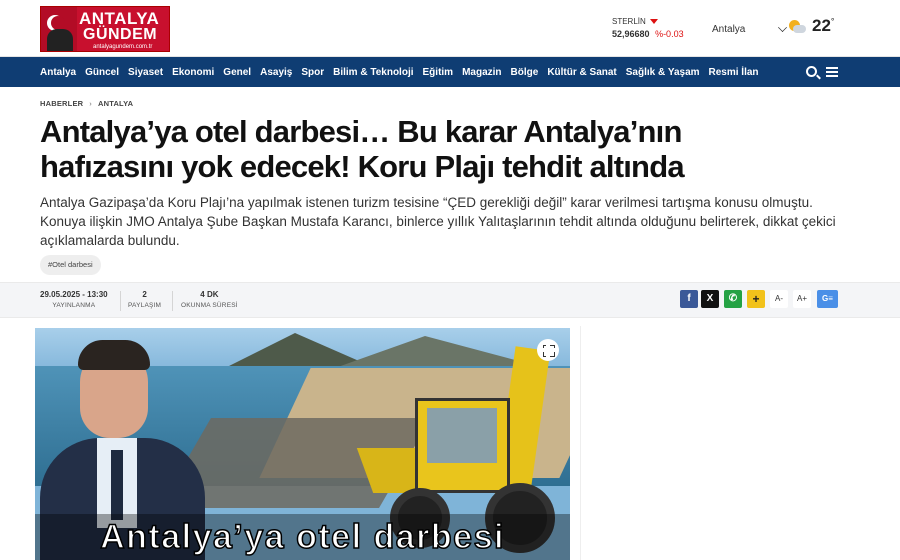 The height and width of the screenshot is (560, 900). I want to click on nav-item-antalya: Antalya, so click(58, 72).